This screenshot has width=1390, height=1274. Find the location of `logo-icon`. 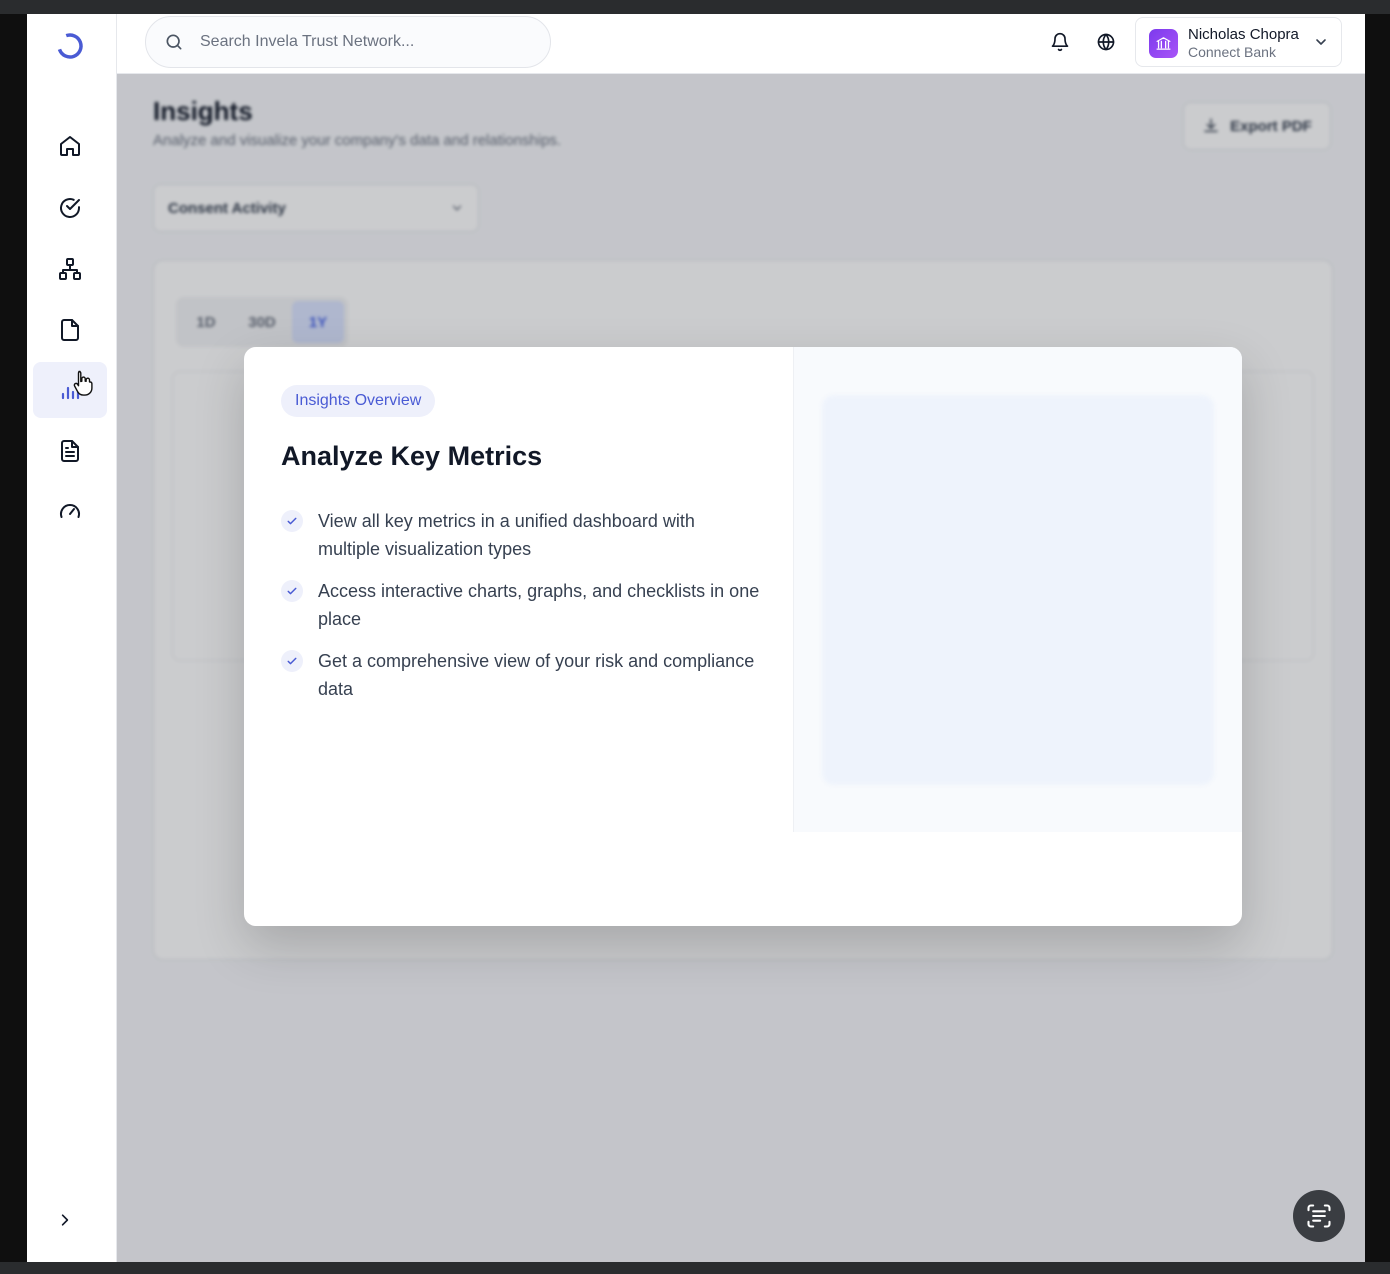

logo-icon is located at coordinates (70, 46).